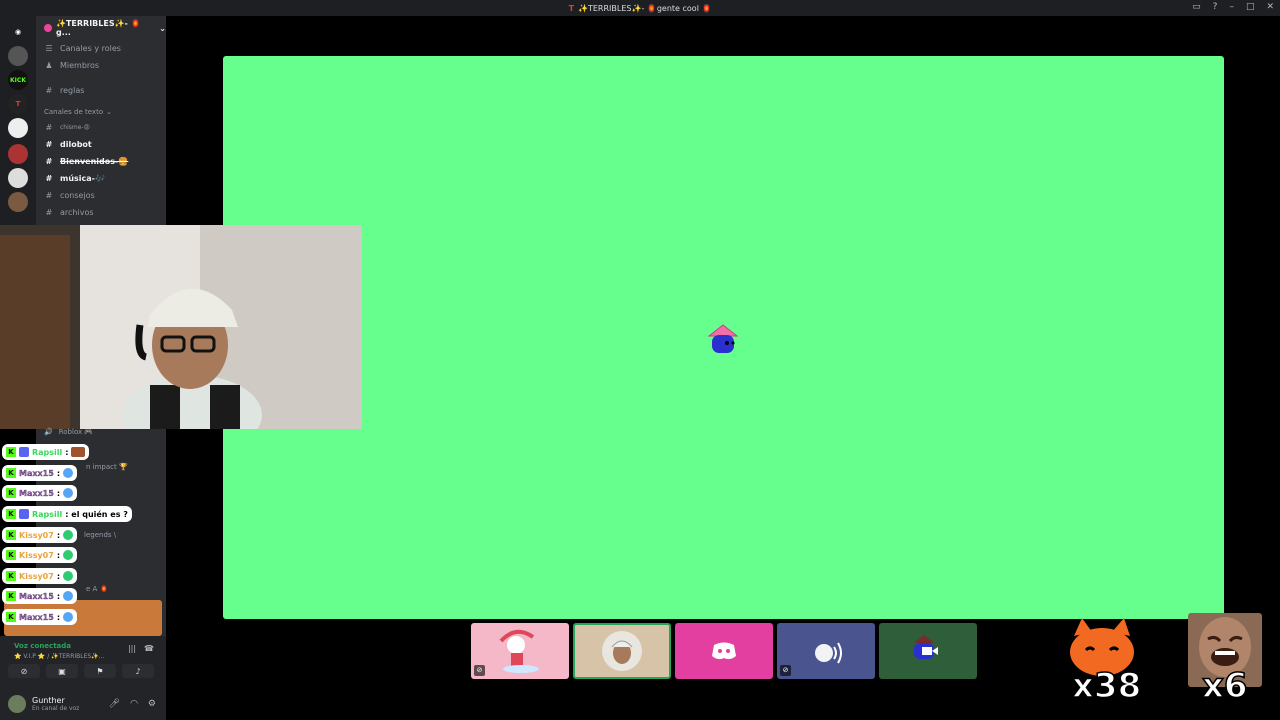  Describe the element at coordinates (42, 646) in the screenshot. I see `voice-status-title: Voz conectada` at that location.